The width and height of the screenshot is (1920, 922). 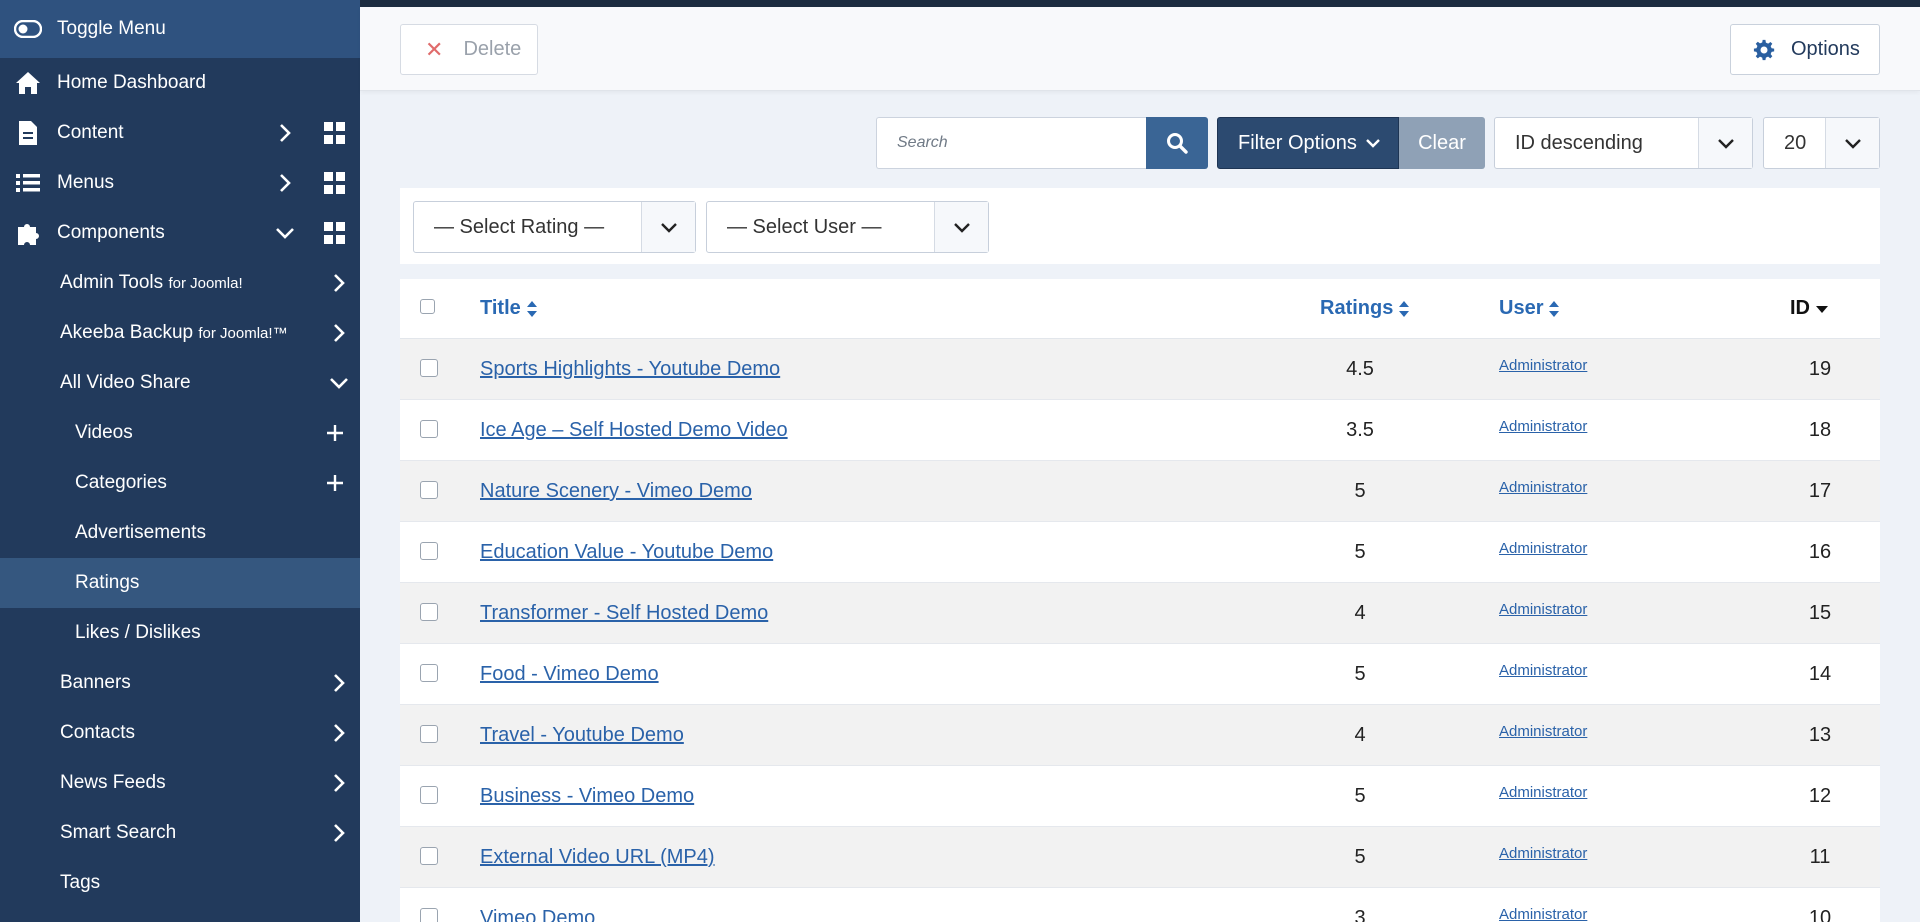 What do you see at coordinates (111, 232) in the screenshot?
I see `sidebar-item-label: Components` at bounding box center [111, 232].